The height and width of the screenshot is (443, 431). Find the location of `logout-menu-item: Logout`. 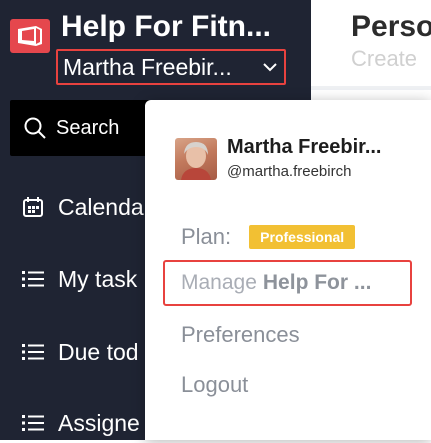

logout-menu-item: Logout is located at coordinates (214, 385).